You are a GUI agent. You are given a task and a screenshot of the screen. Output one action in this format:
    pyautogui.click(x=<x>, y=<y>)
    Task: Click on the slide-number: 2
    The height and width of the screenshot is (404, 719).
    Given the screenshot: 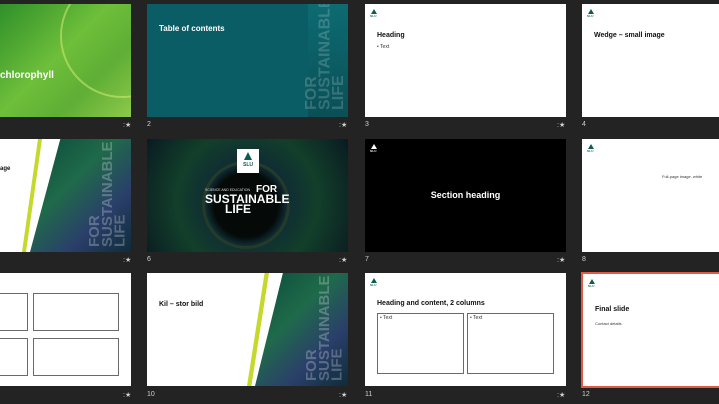 What is the action you would take?
    pyautogui.click(x=149, y=124)
    